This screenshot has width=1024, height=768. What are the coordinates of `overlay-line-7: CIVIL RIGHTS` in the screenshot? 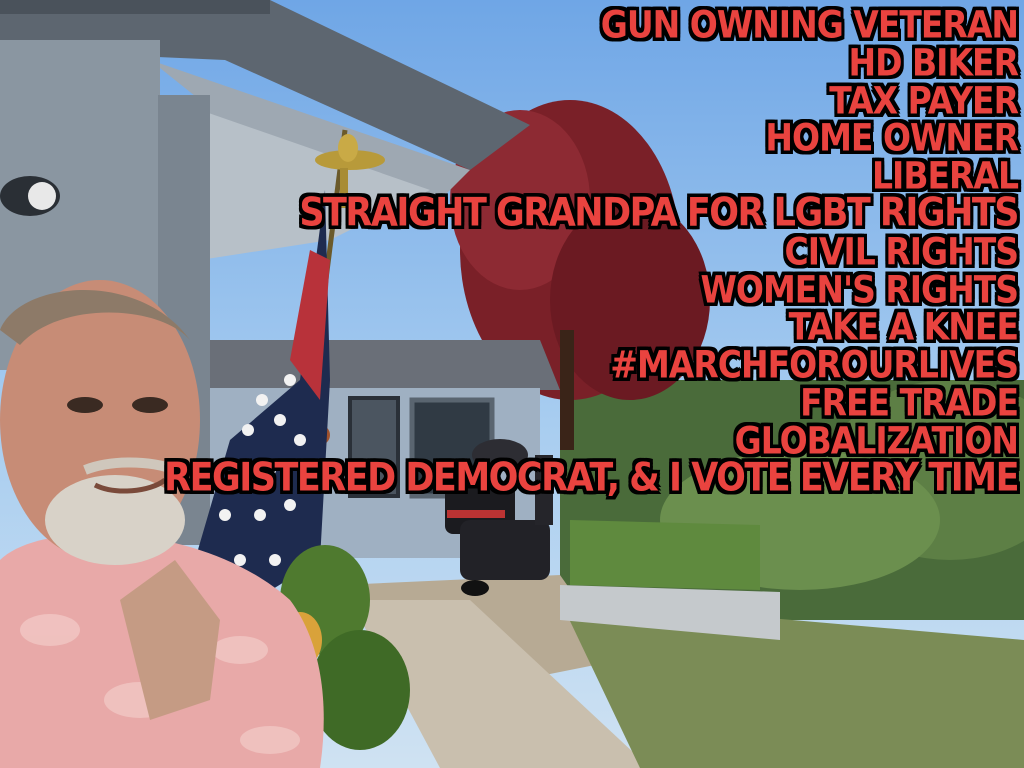 It's located at (901, 251).